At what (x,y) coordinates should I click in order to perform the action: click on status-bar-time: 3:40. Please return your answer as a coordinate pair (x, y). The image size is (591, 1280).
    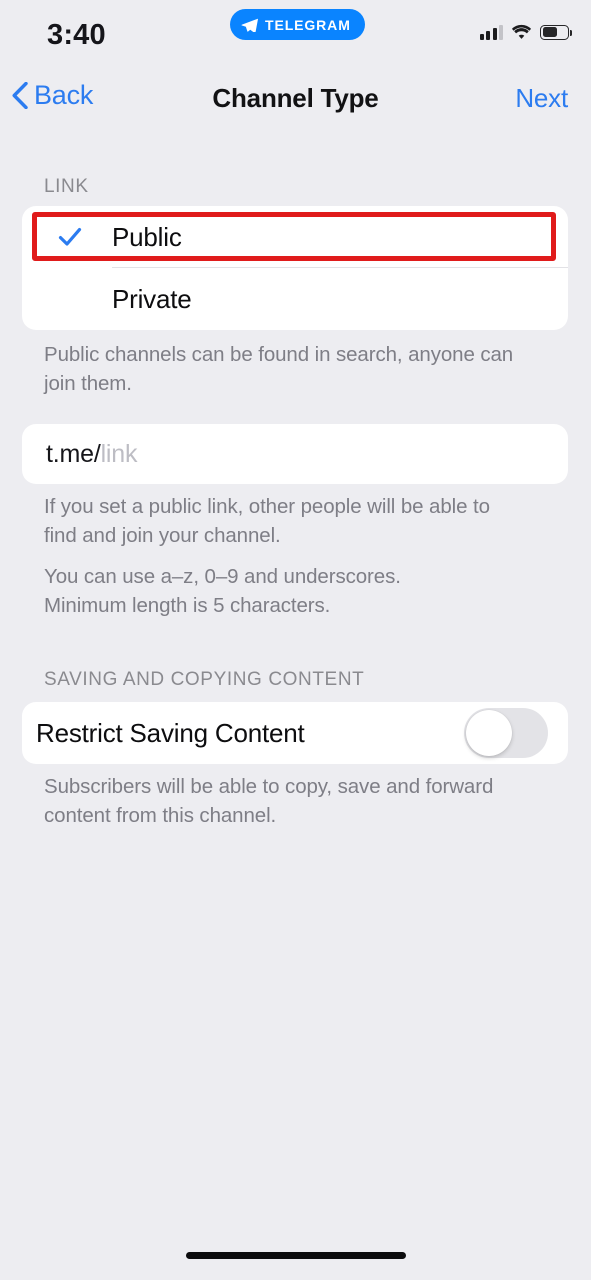
    Looking at the image, I should click on (76, 35).